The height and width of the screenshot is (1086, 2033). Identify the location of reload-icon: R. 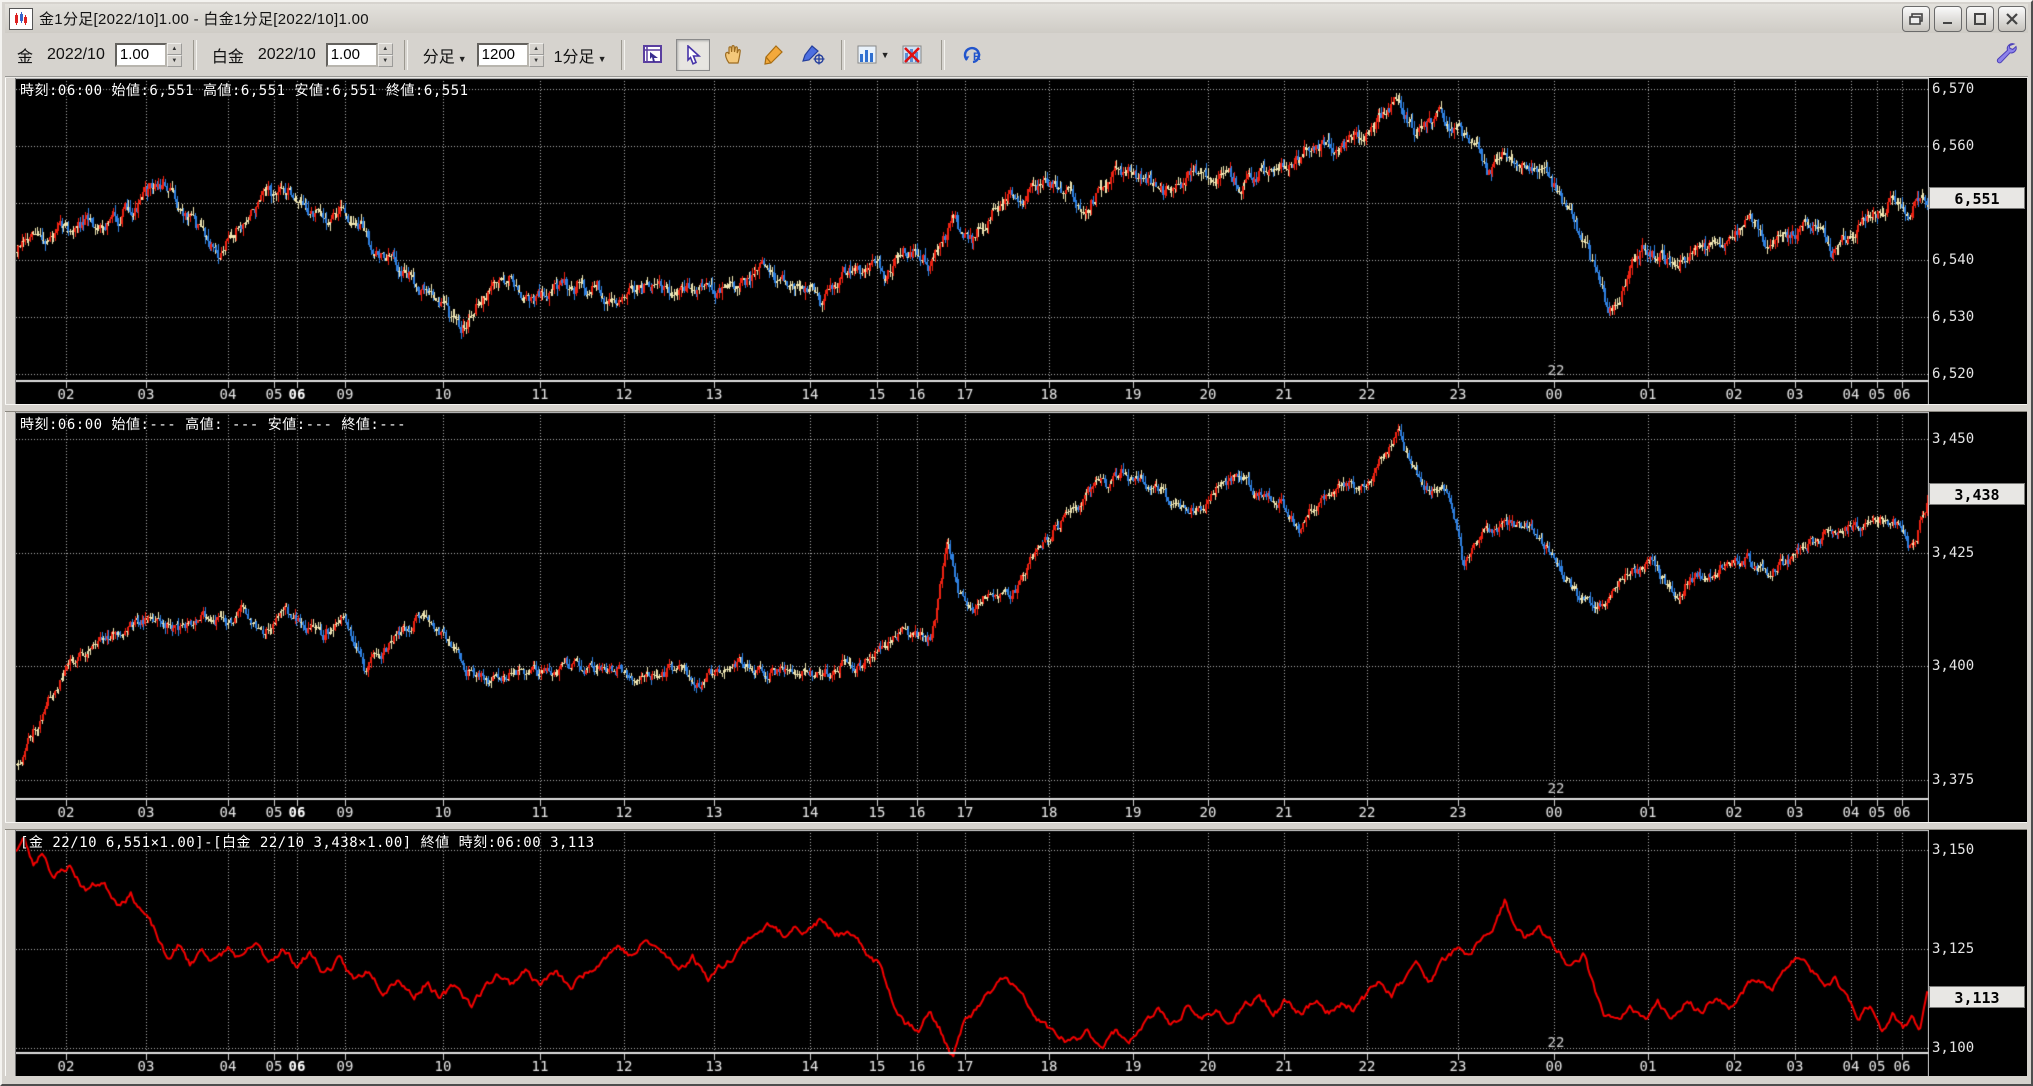
(972, 54).